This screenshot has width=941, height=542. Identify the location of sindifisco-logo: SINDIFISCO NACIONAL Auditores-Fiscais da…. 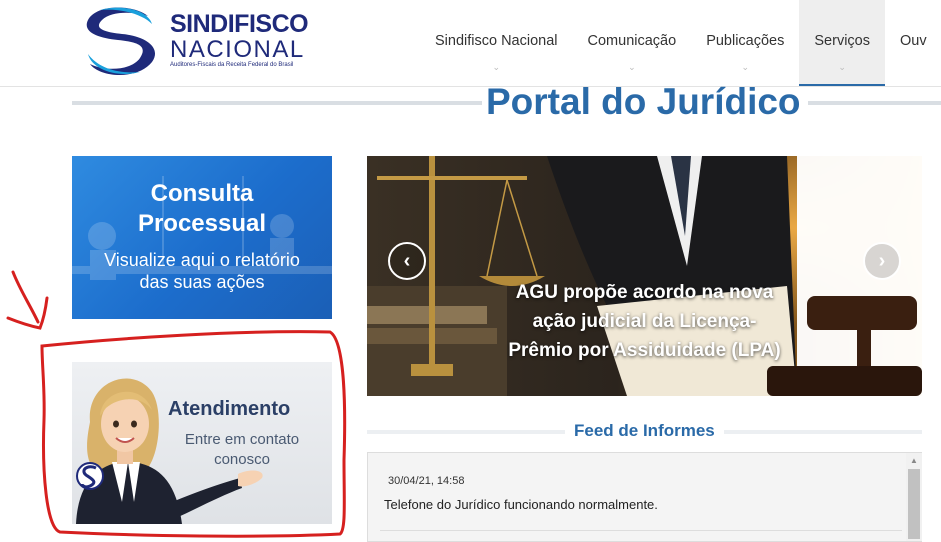
(198, 41).